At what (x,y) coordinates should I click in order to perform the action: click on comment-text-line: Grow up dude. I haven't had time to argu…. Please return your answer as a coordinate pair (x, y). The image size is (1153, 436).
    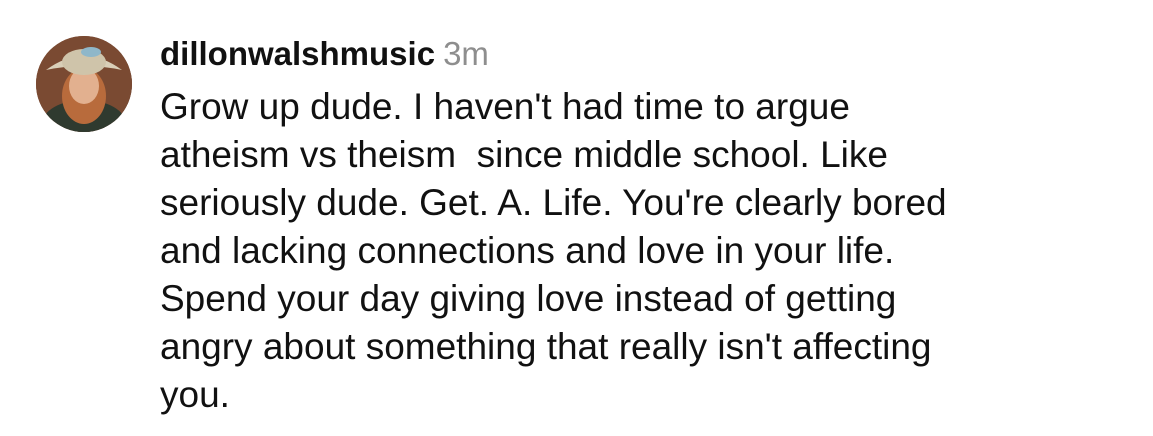
    Looking at the image, I should click on (505, 106).